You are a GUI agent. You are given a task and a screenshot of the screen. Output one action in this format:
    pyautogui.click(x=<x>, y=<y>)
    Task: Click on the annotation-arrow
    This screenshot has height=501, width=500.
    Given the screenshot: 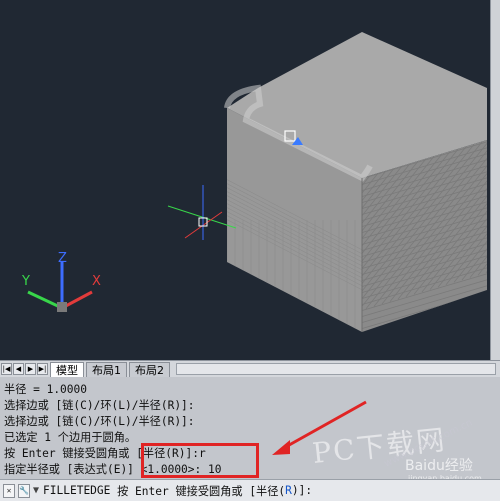 What is the action you would take?
    pyautogui.click(x=319, y=427)
    